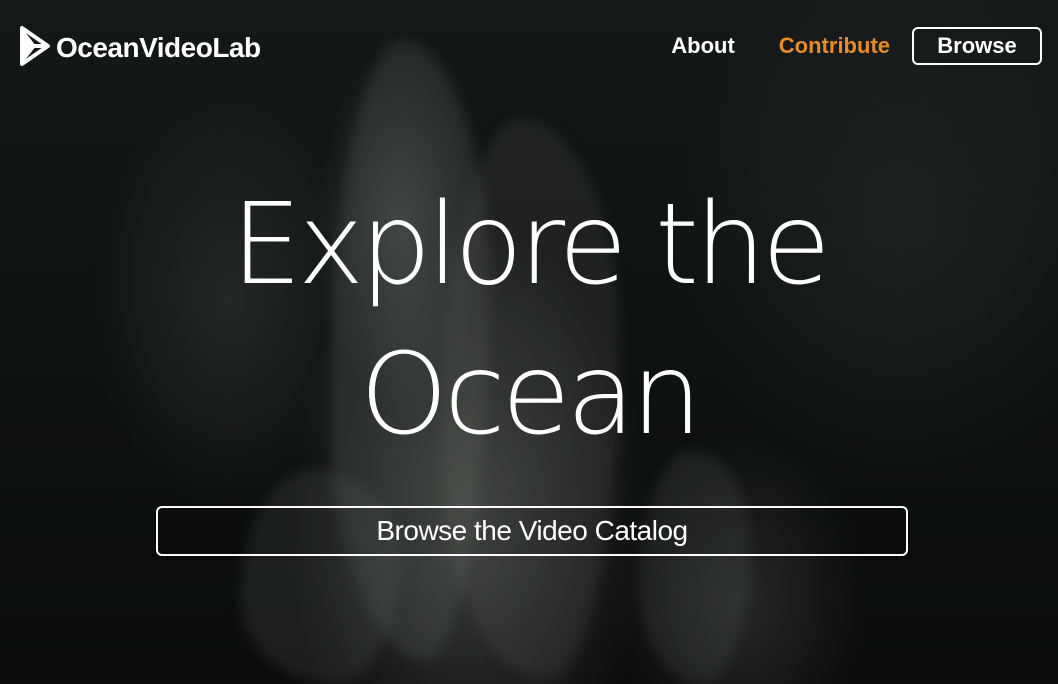 This screenshot has height=684, width=1058. What do you see at coordinates (532, 531) in the screenshot?
I see `browse-catalog-button: Browse the Video Catalog` at bounding box center [532, 531].